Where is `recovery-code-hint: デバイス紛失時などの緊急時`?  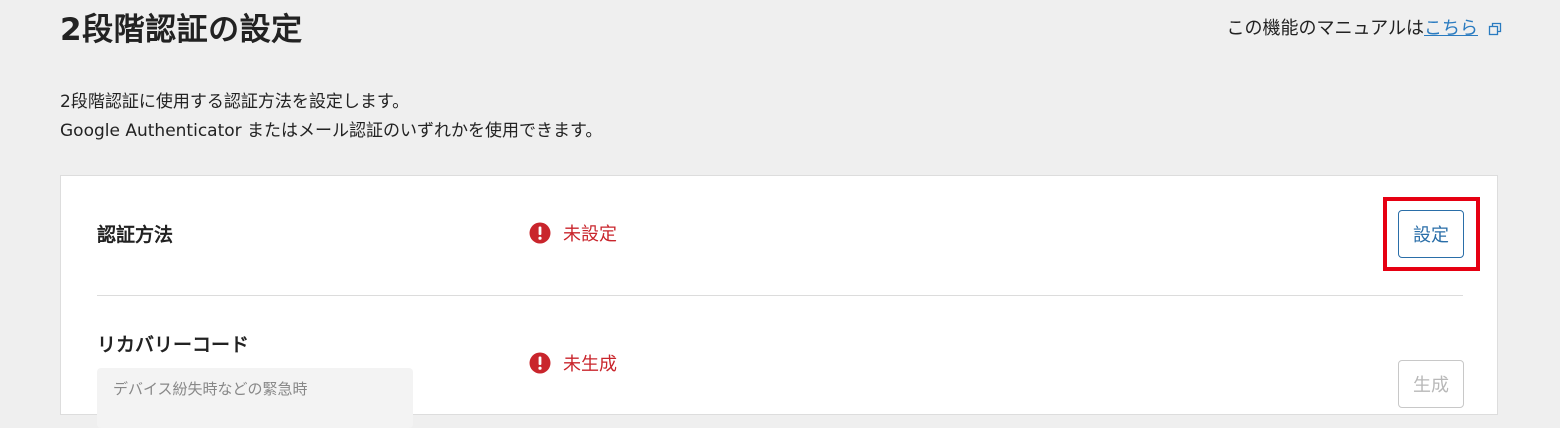 recovery-code-hint: デバイス紛失時などの緊急時 is located at coordinates (255, 398).